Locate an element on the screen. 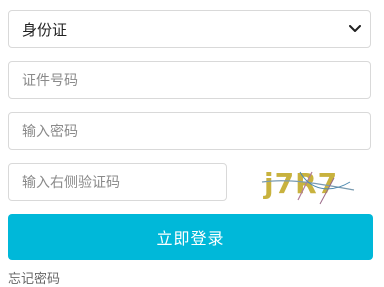 The width and height of the screenshot is (384, 287). forgot-password-link: 忘记密码 is located at coordinates (34, 277).